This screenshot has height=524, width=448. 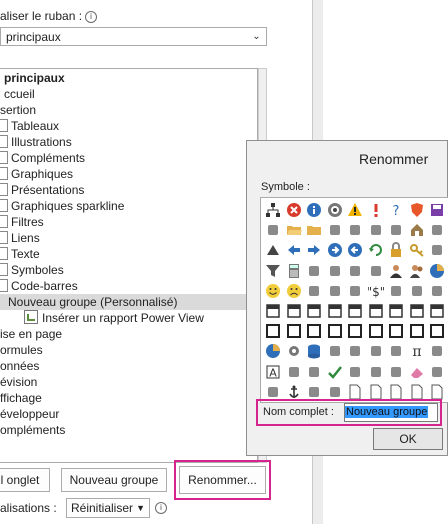 I want to click on question-icon: ?, so click(x=396, y=210).